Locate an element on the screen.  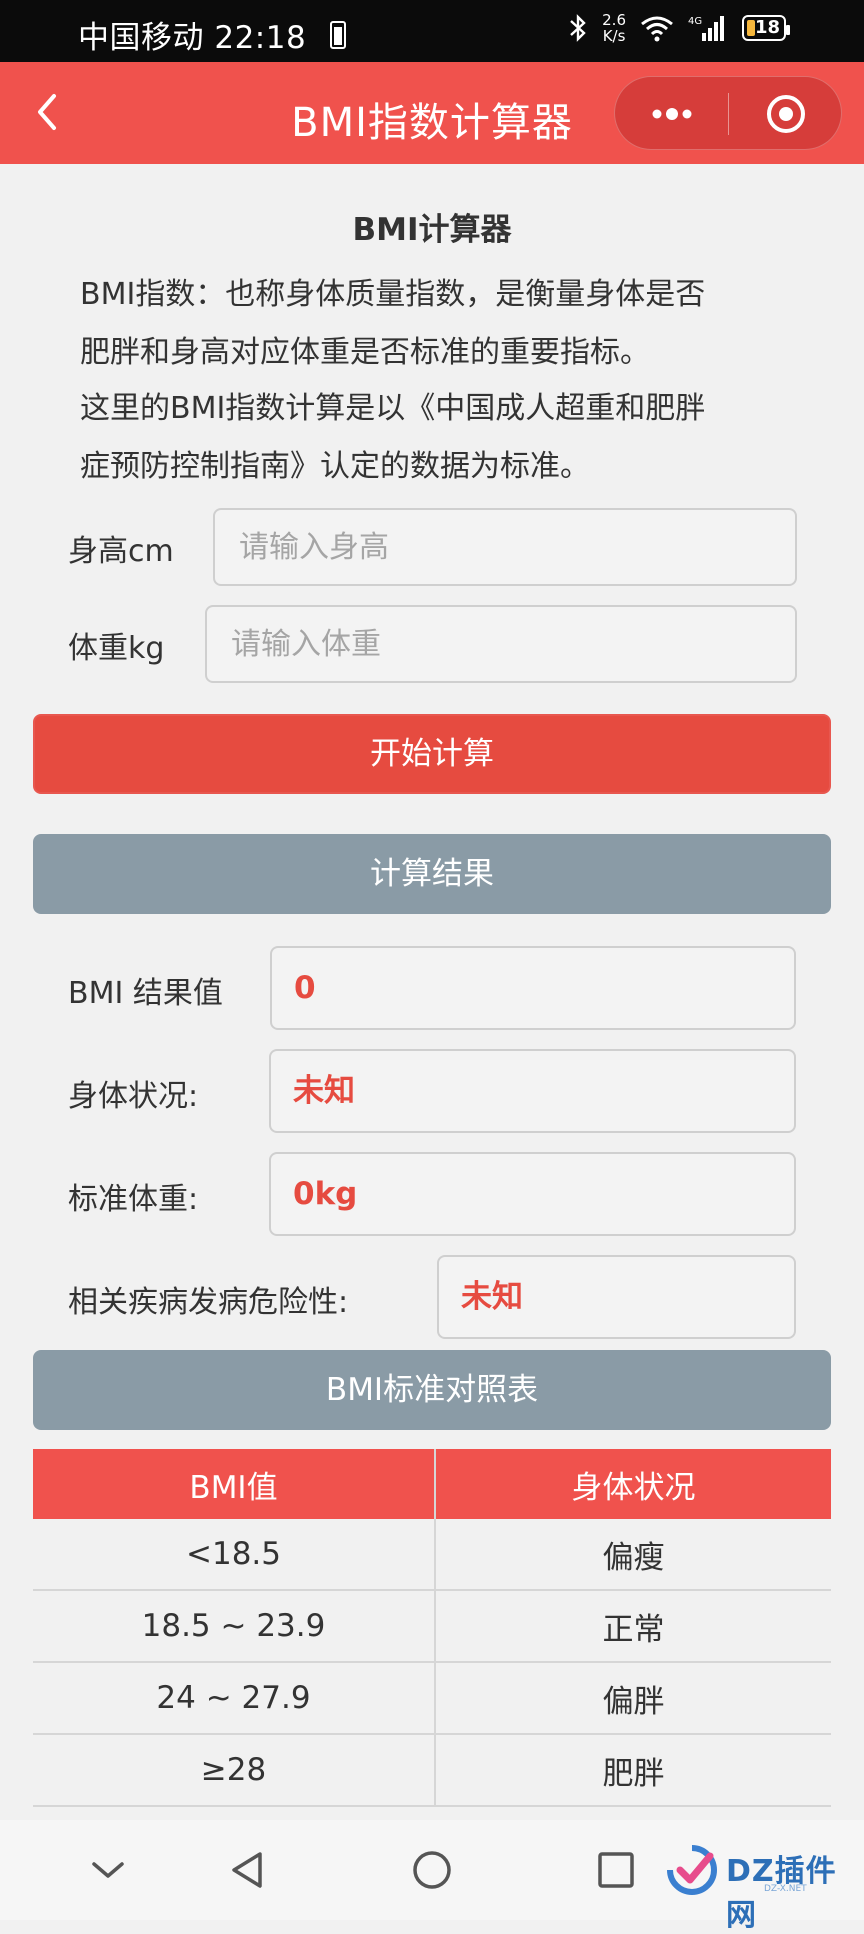
description-line: 症预防控制指南》认定的数据为标准。 is located at coordinates (335, 466).